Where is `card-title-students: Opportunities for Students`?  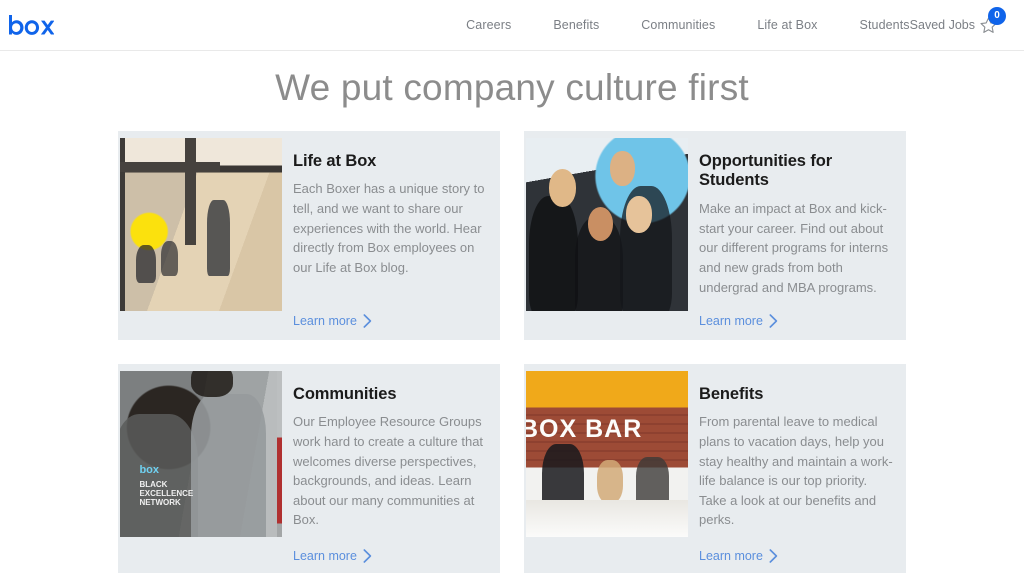
card-title-students: Opportunities for Students is located at coordinates (766, 170).